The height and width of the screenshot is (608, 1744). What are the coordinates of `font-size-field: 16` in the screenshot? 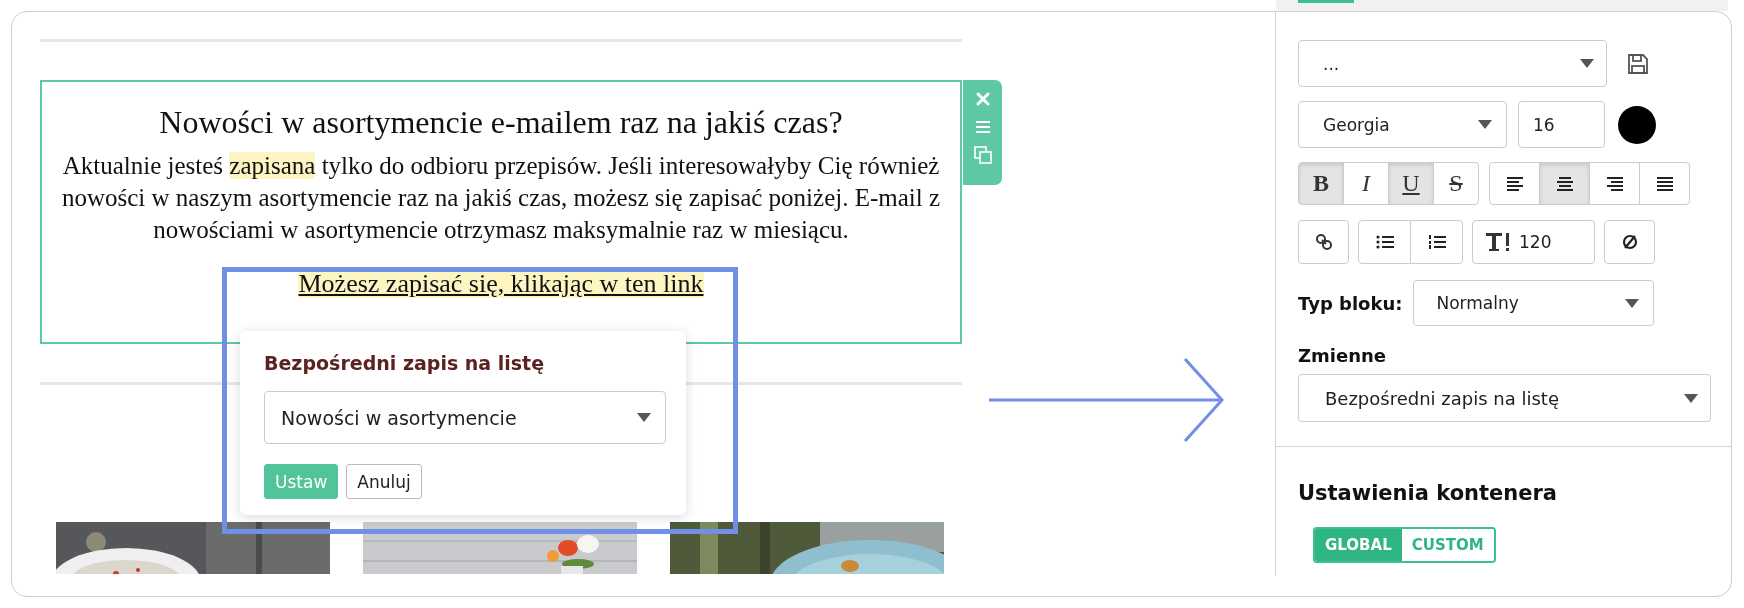 It's located at (1561, 124).